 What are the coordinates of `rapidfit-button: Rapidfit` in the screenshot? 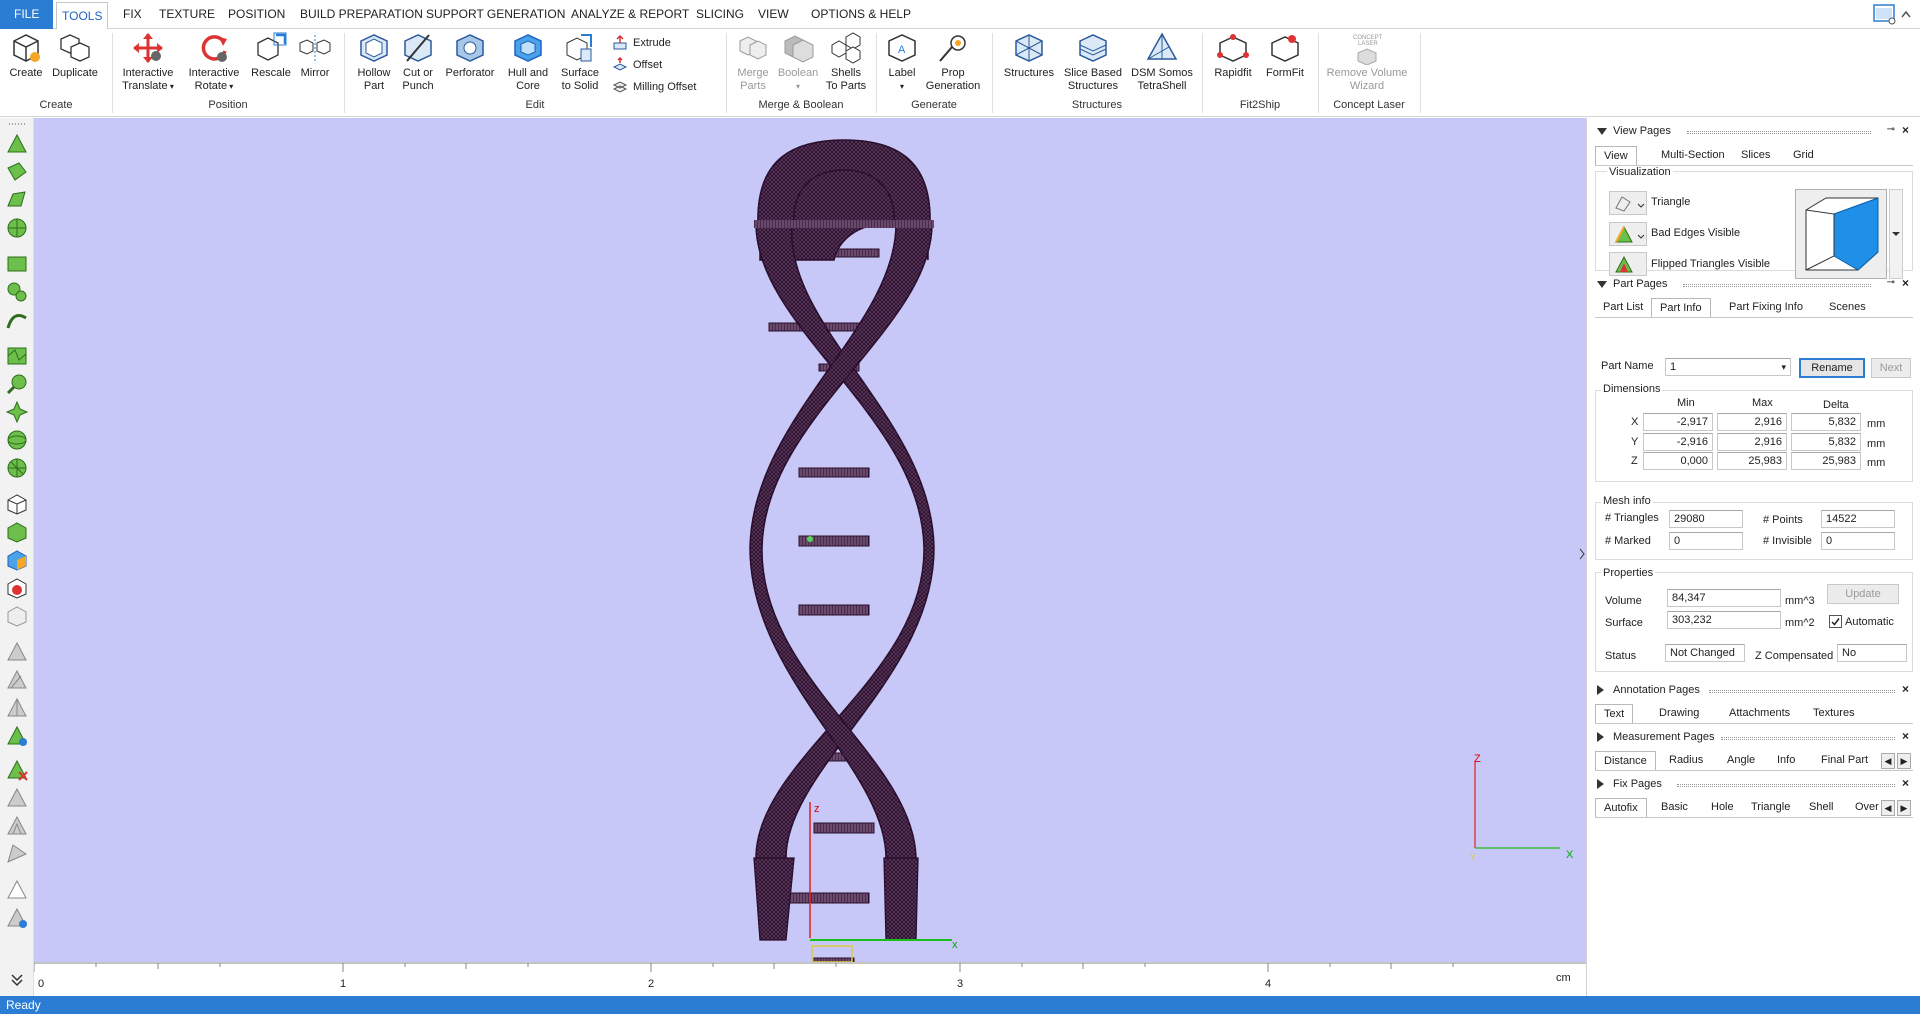 It's located at (1233, 55).